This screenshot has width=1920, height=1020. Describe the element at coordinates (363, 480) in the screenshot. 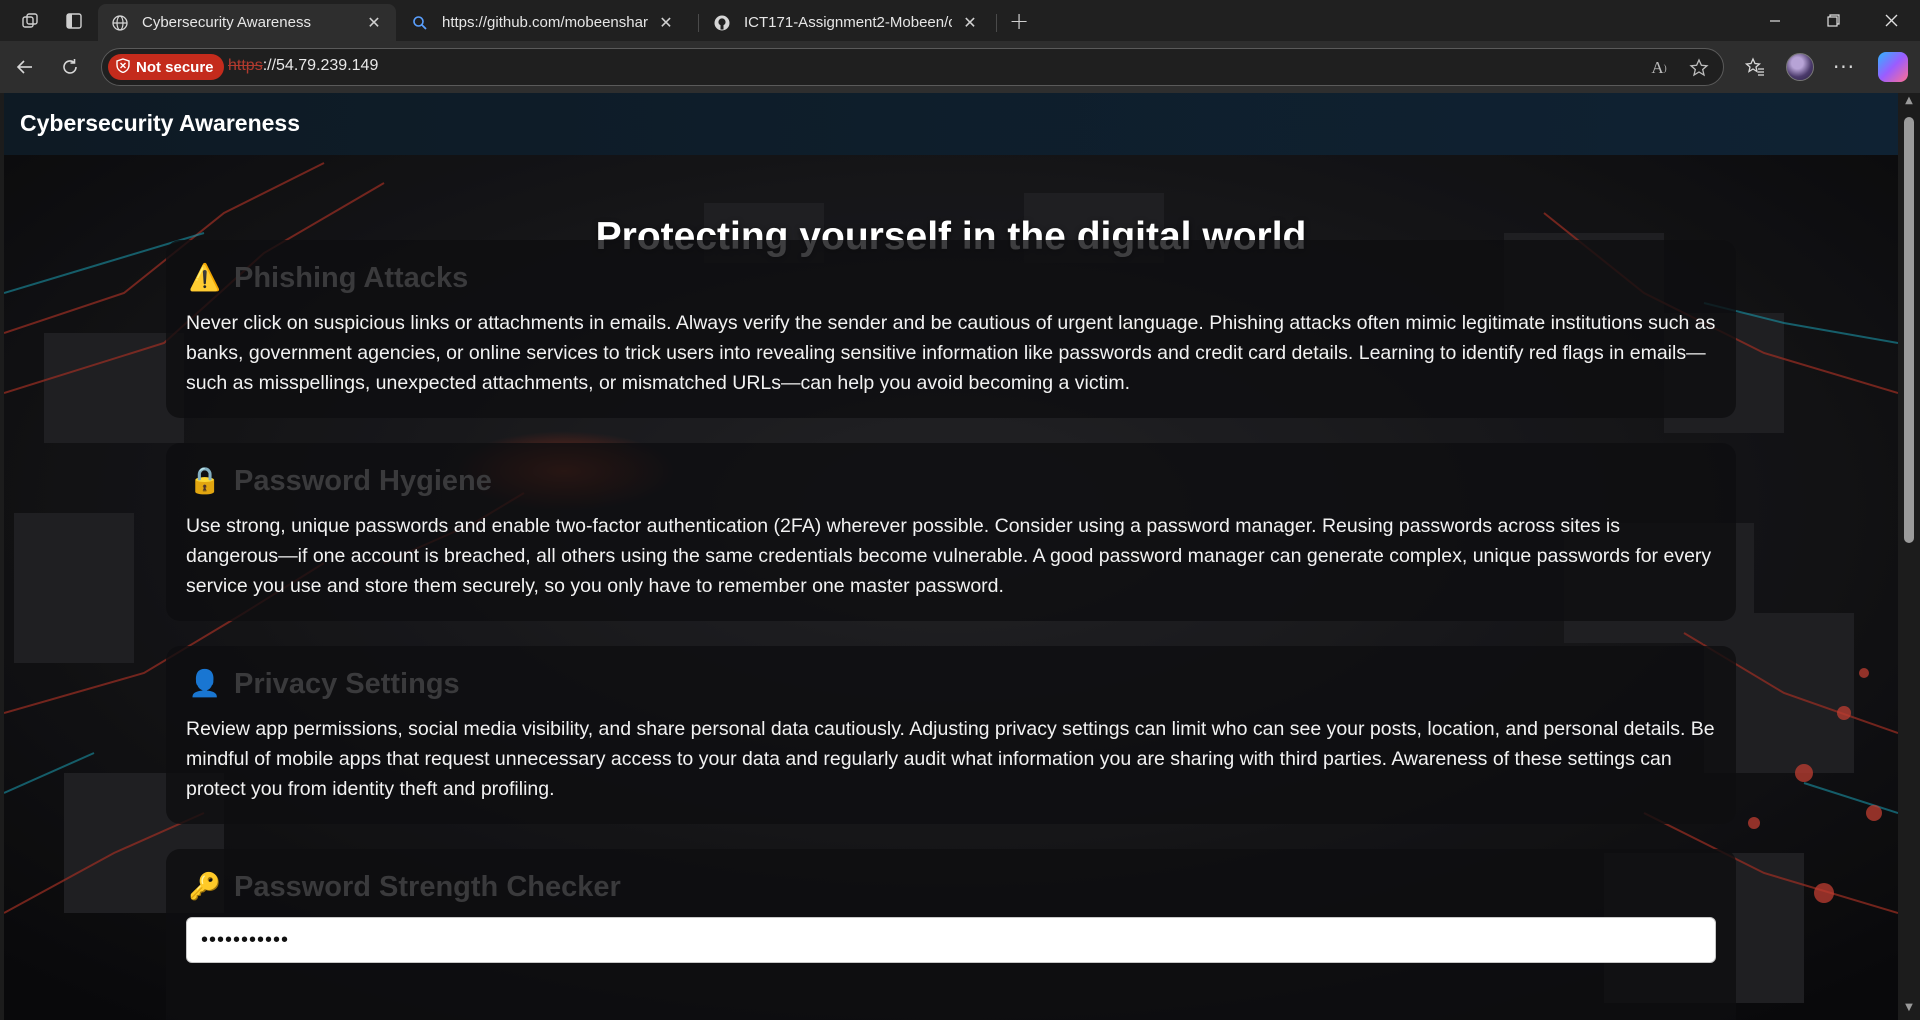

I see `card-title: Password Hygiene` at that location.